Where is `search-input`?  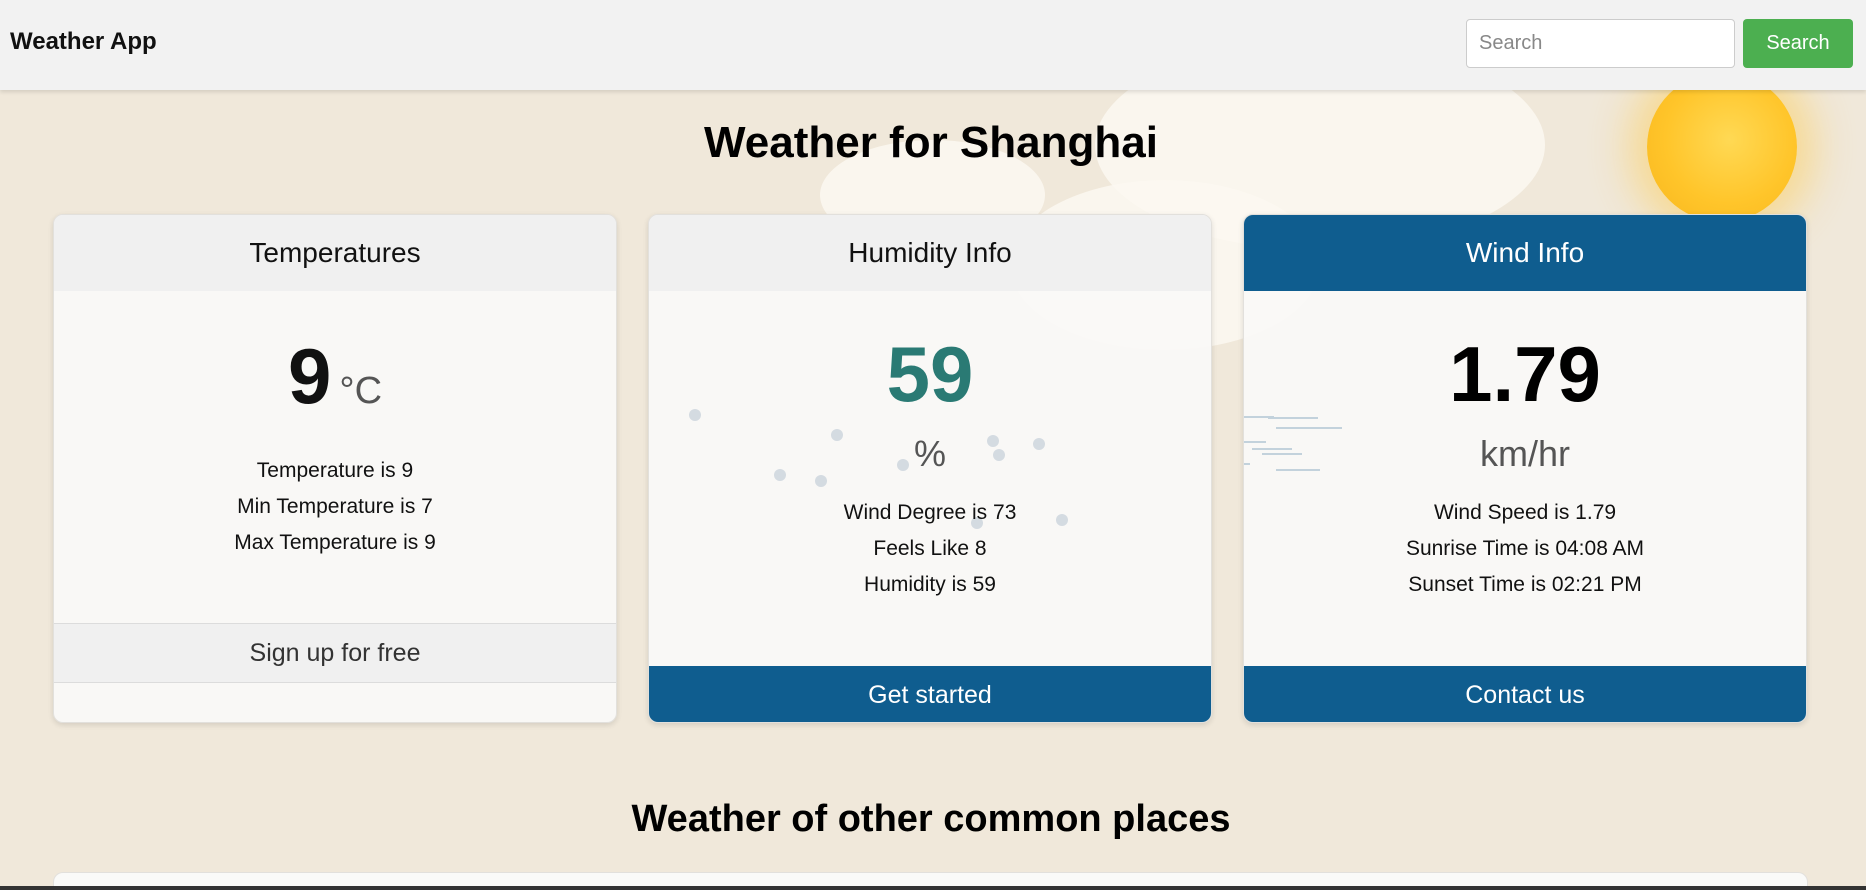
search-input is located at coordinates (1600, 43).